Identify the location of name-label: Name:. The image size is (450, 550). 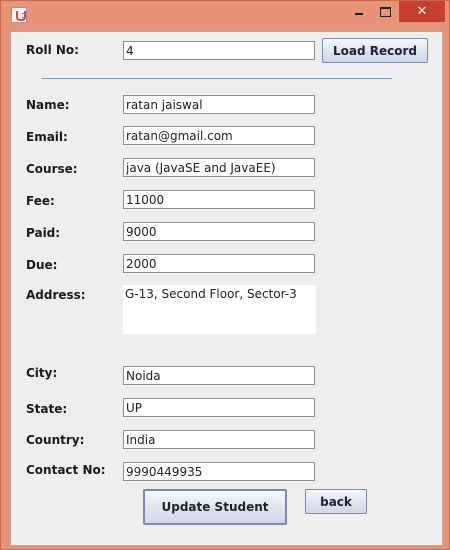
(48, 105).